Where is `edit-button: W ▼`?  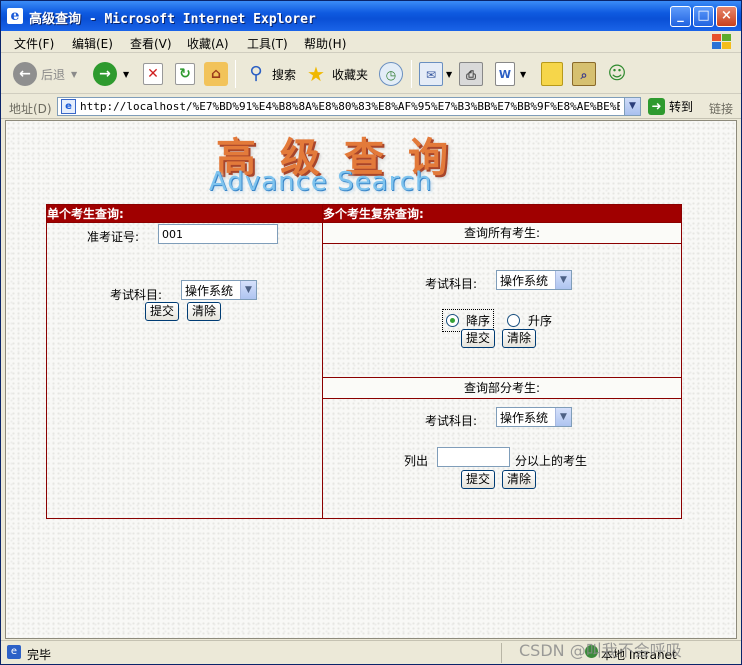
edit-button: W ▼ is located at coordinates (510, 74).